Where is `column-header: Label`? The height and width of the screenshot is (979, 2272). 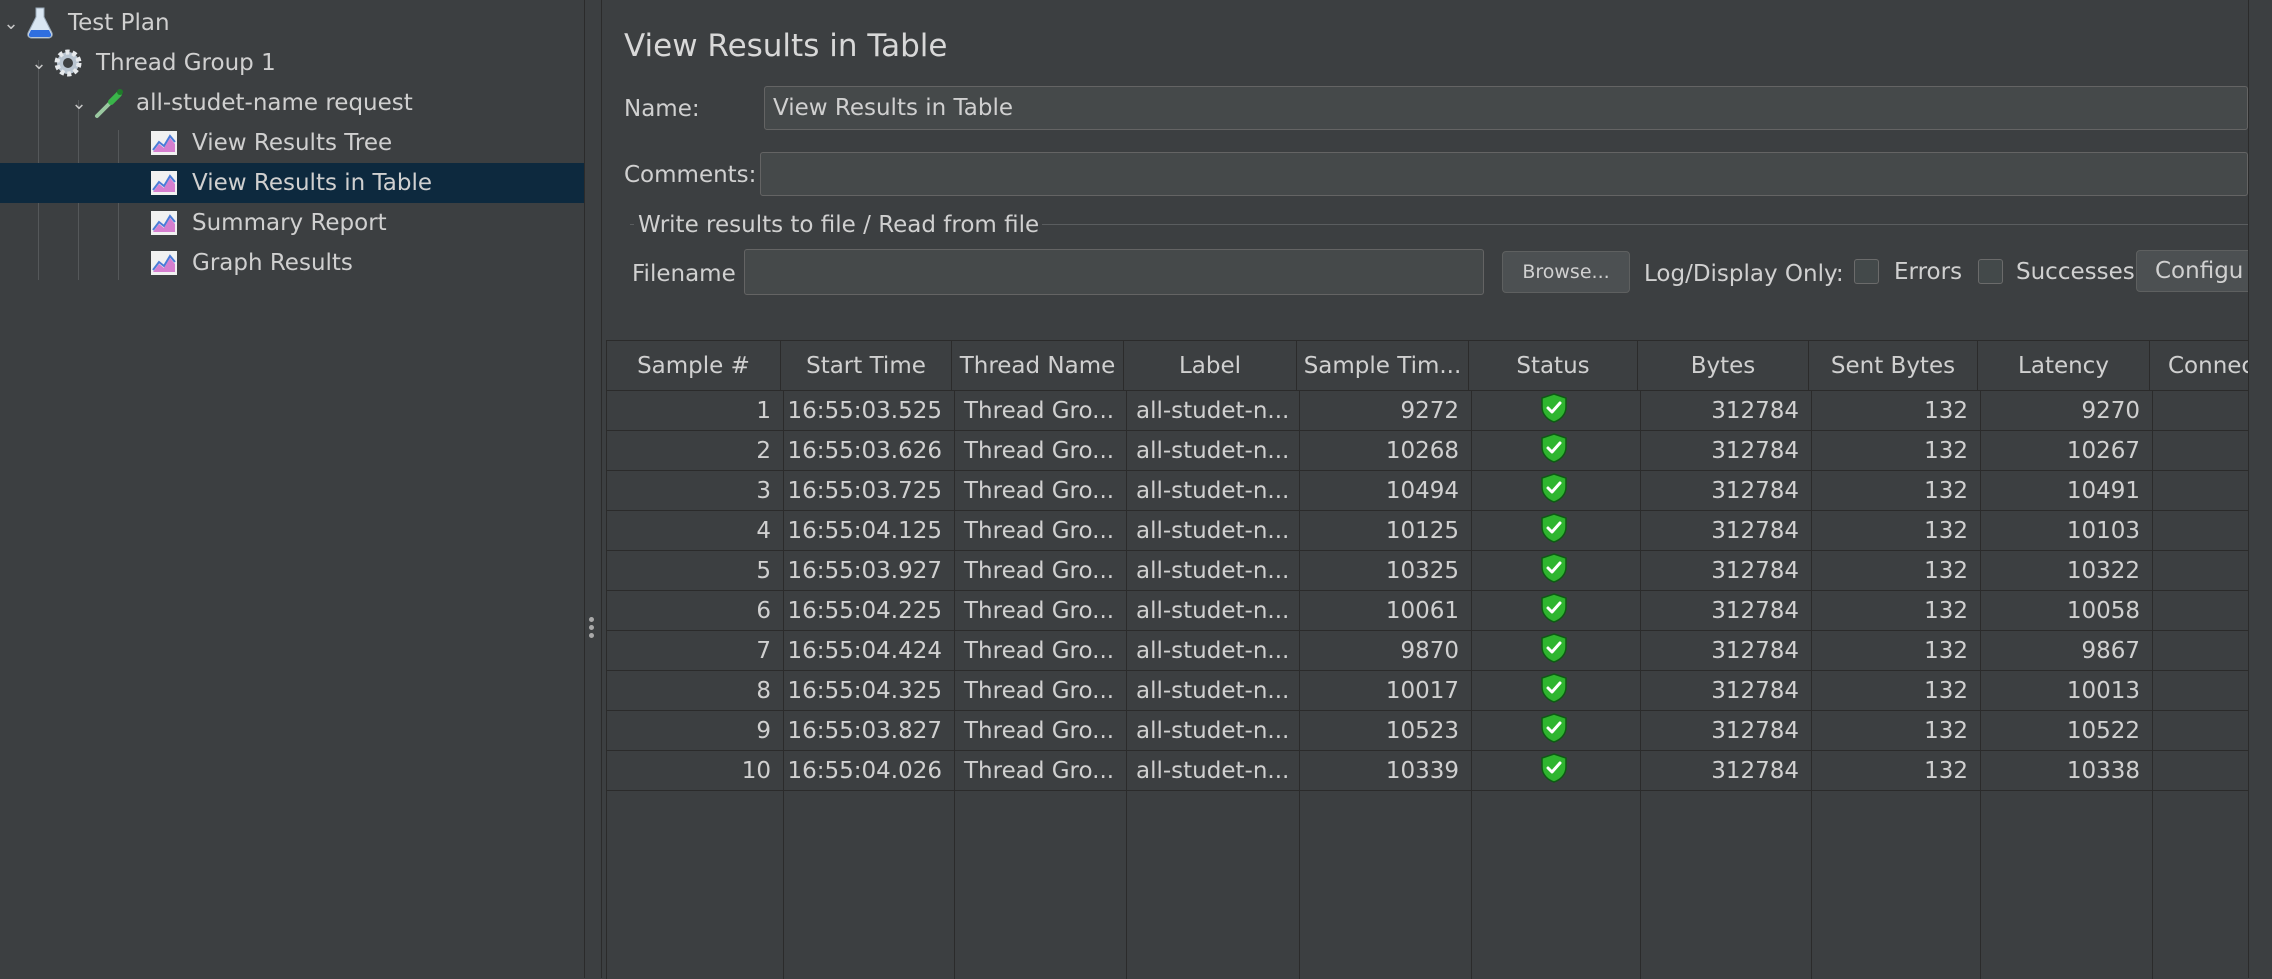 column-header: Label is located at coordinates (1210, 366).